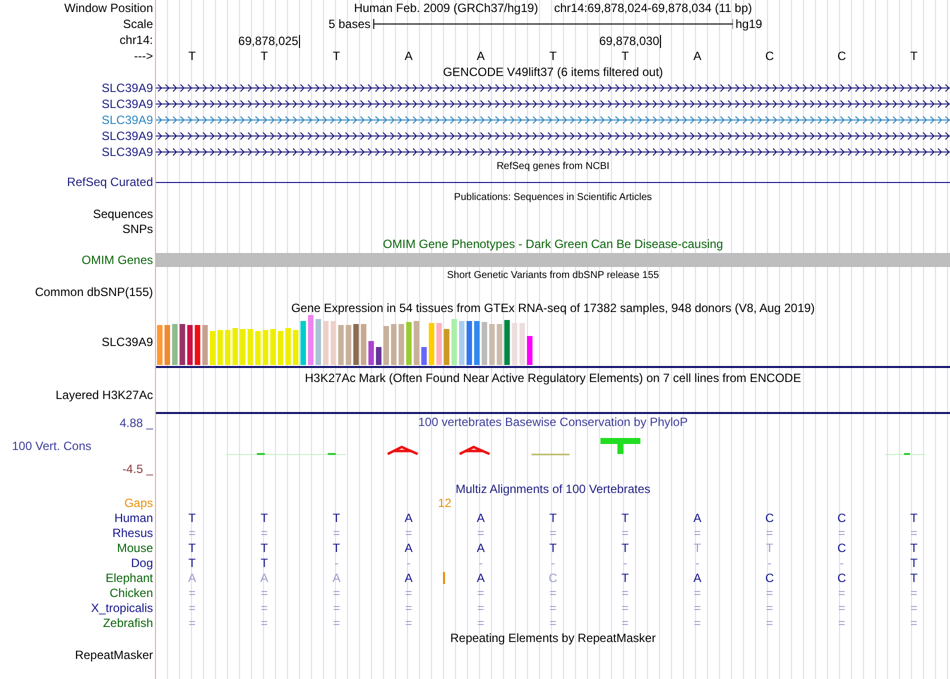 This screenshot has width=950, height=679. Describe the element at coordinates (131, 593) in the screenshot. I see `species-label: Chicken` at that location.